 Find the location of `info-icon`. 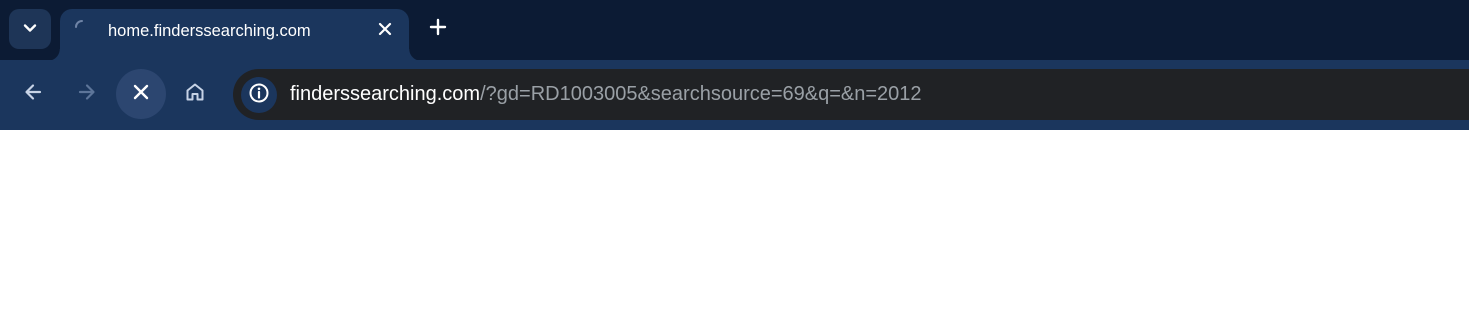

info-icon is located at coordinates (259, 95).